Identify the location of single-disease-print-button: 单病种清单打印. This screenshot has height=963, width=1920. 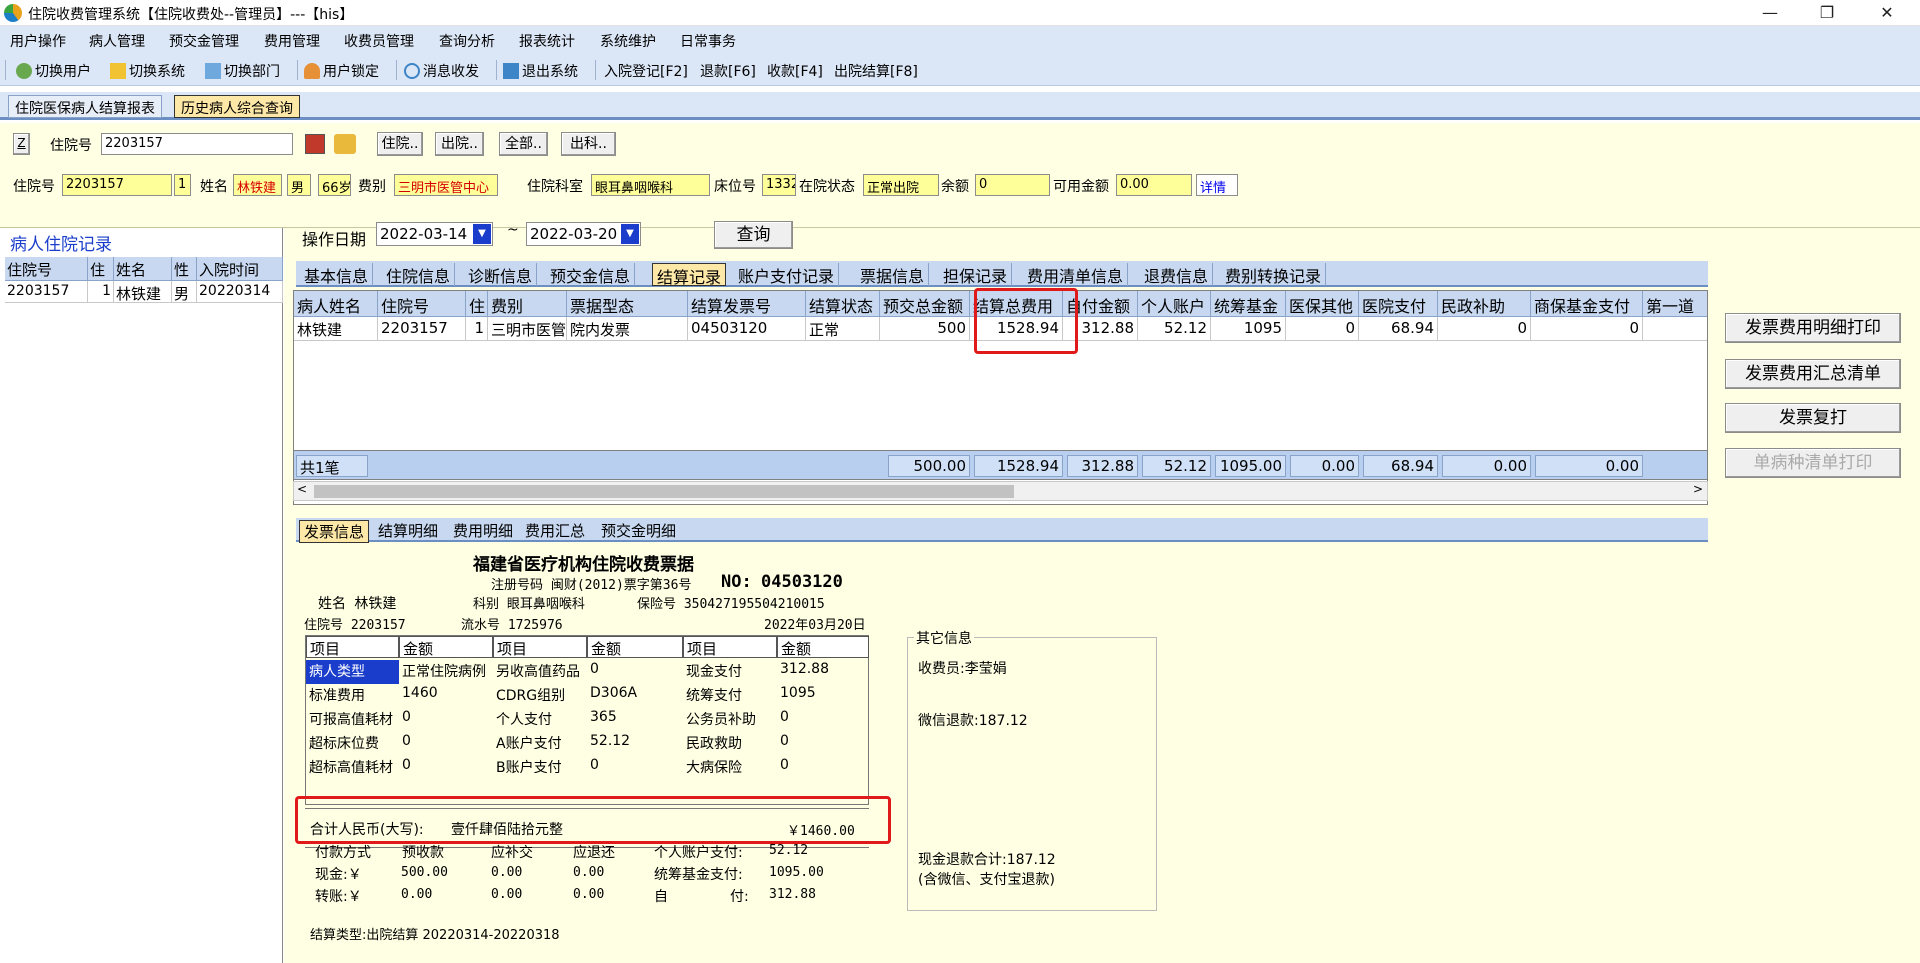
(1813, 463).